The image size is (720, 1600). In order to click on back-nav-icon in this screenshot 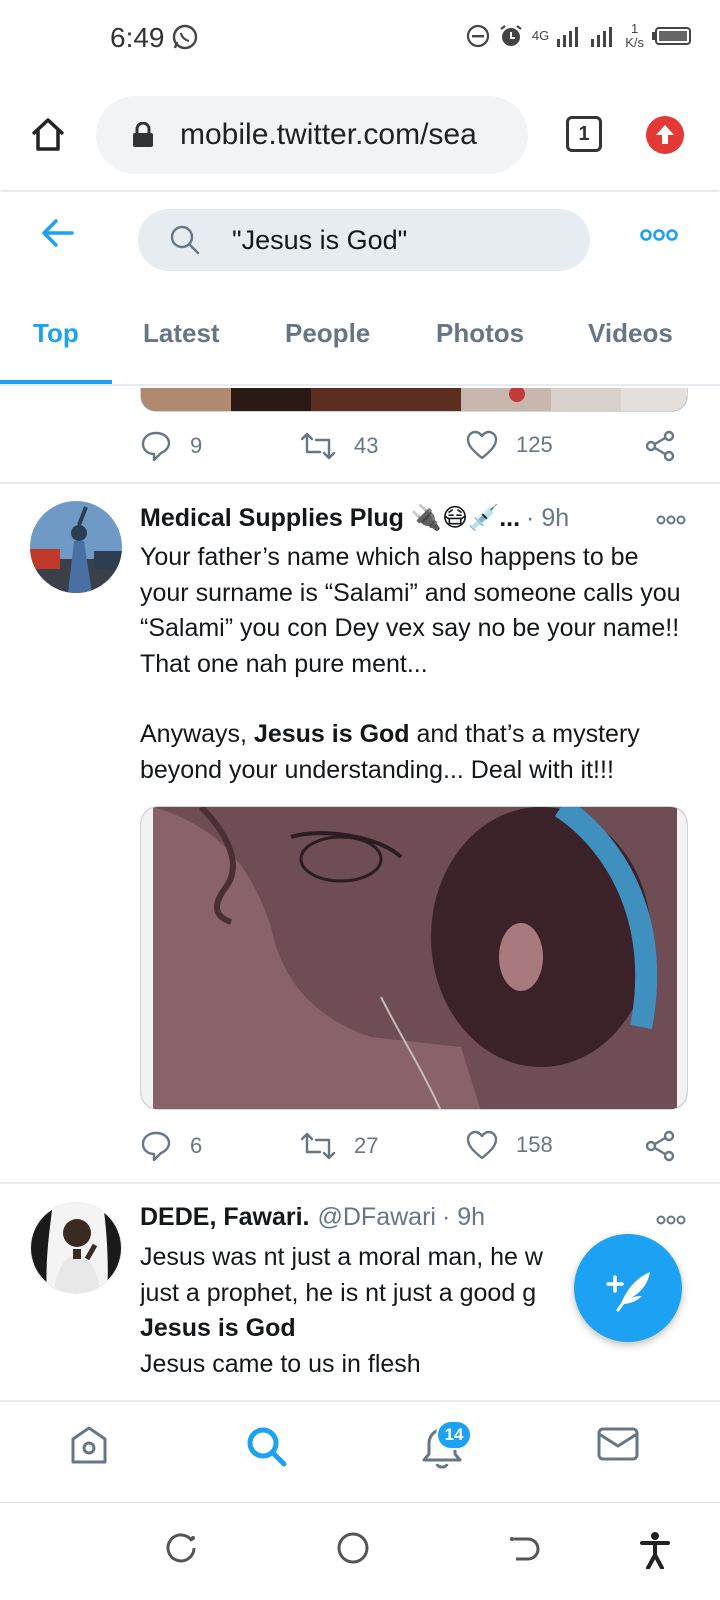, I will do `click(525, 1550)`.